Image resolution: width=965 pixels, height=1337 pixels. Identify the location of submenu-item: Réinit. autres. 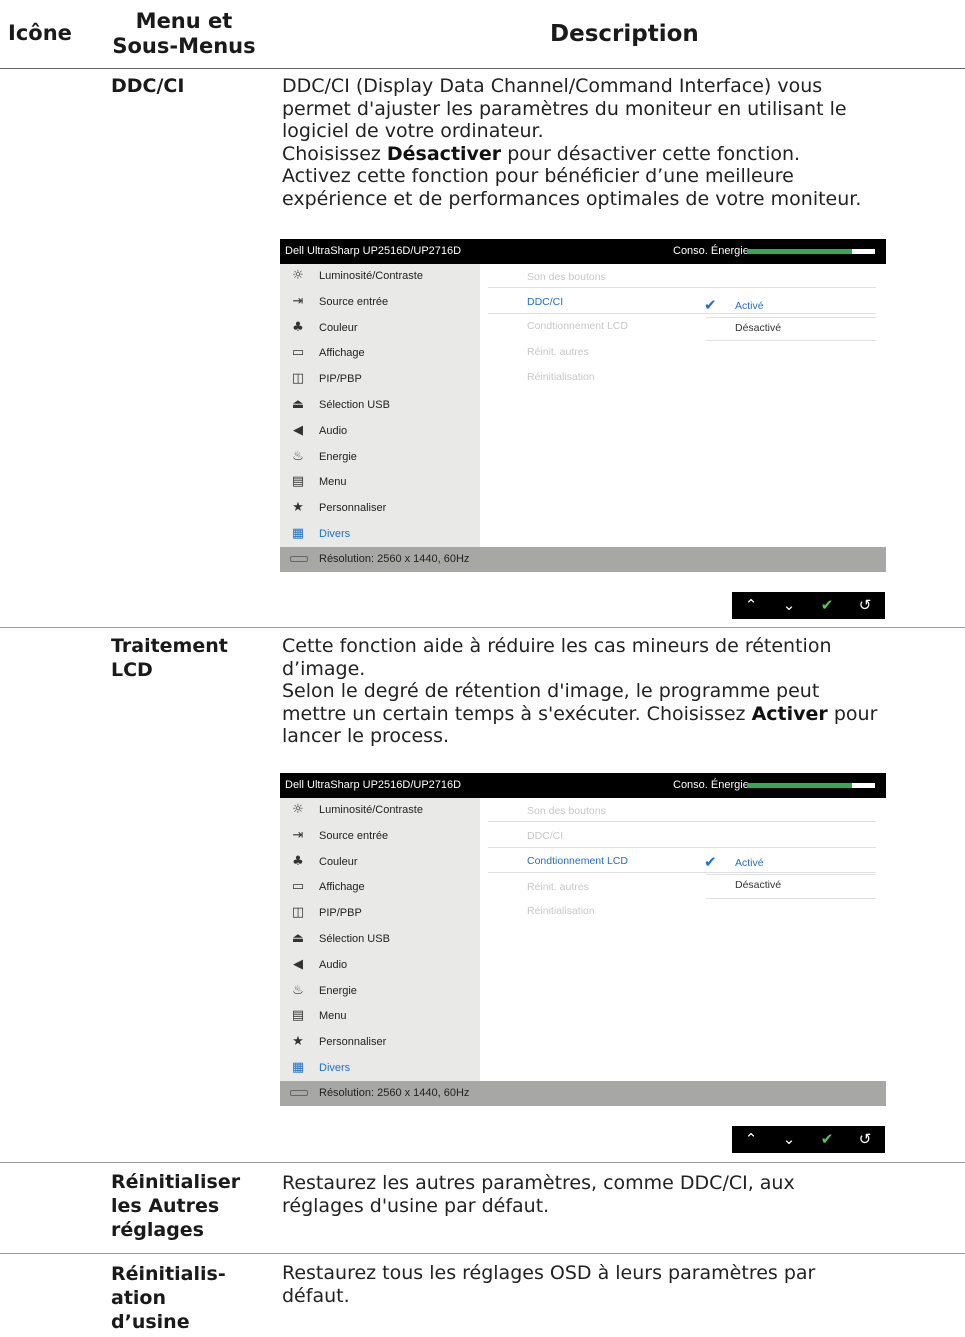
(558, 352).